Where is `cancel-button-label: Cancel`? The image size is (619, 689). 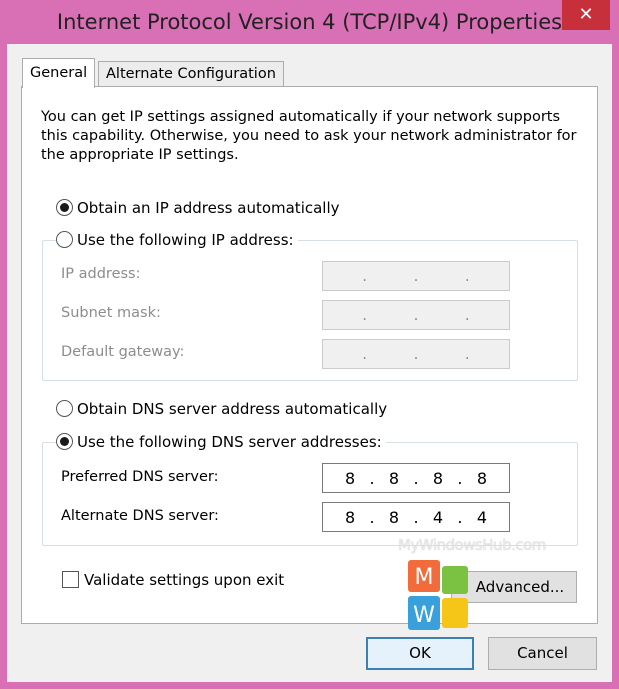 cancel-button-label: Cancel is located at coordinates (542, 653).